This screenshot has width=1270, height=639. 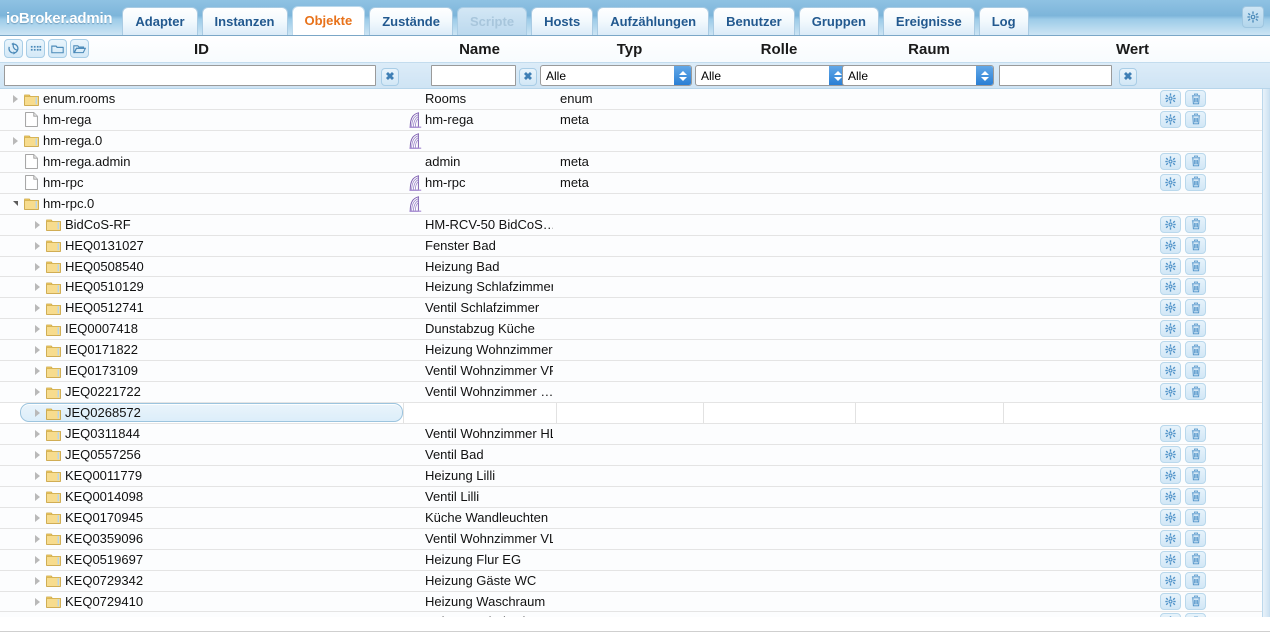 I want to click on cell-id: hm-rpc, so click(x=203, y=183).